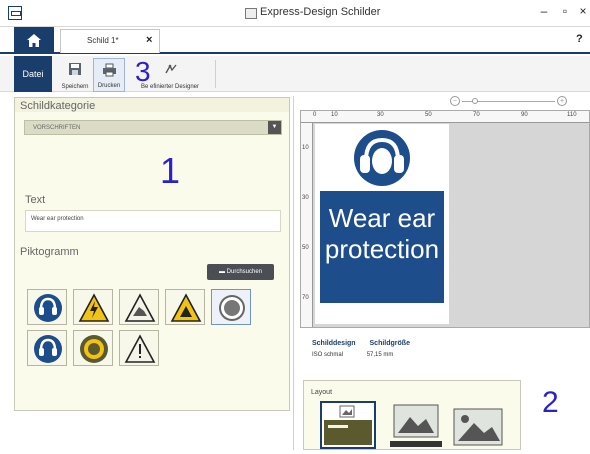 Image resolution: width=590 pixels, height=454 pixels. I want to click on sign-text-band: Wear ear protection, so click(382, 247).